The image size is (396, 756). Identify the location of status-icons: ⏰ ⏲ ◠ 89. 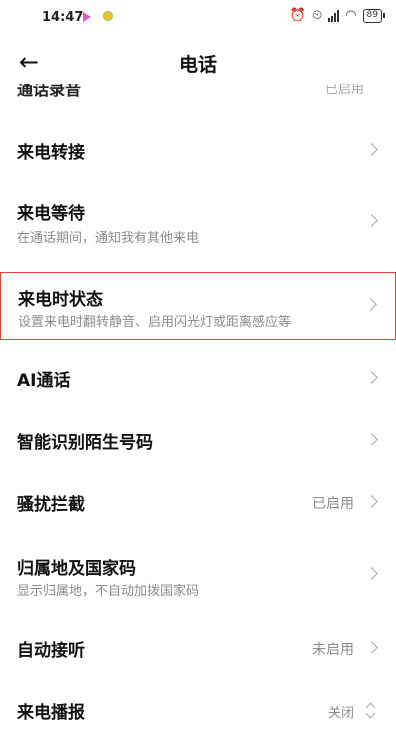
(337, 15).